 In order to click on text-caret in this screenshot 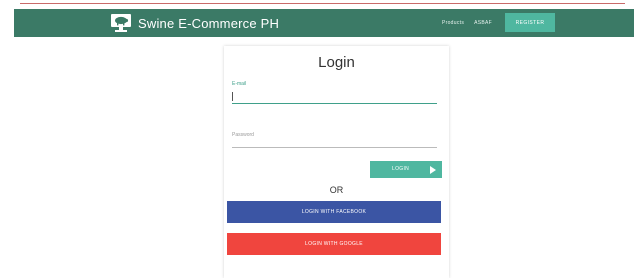, I will do `click(232, 96)`.